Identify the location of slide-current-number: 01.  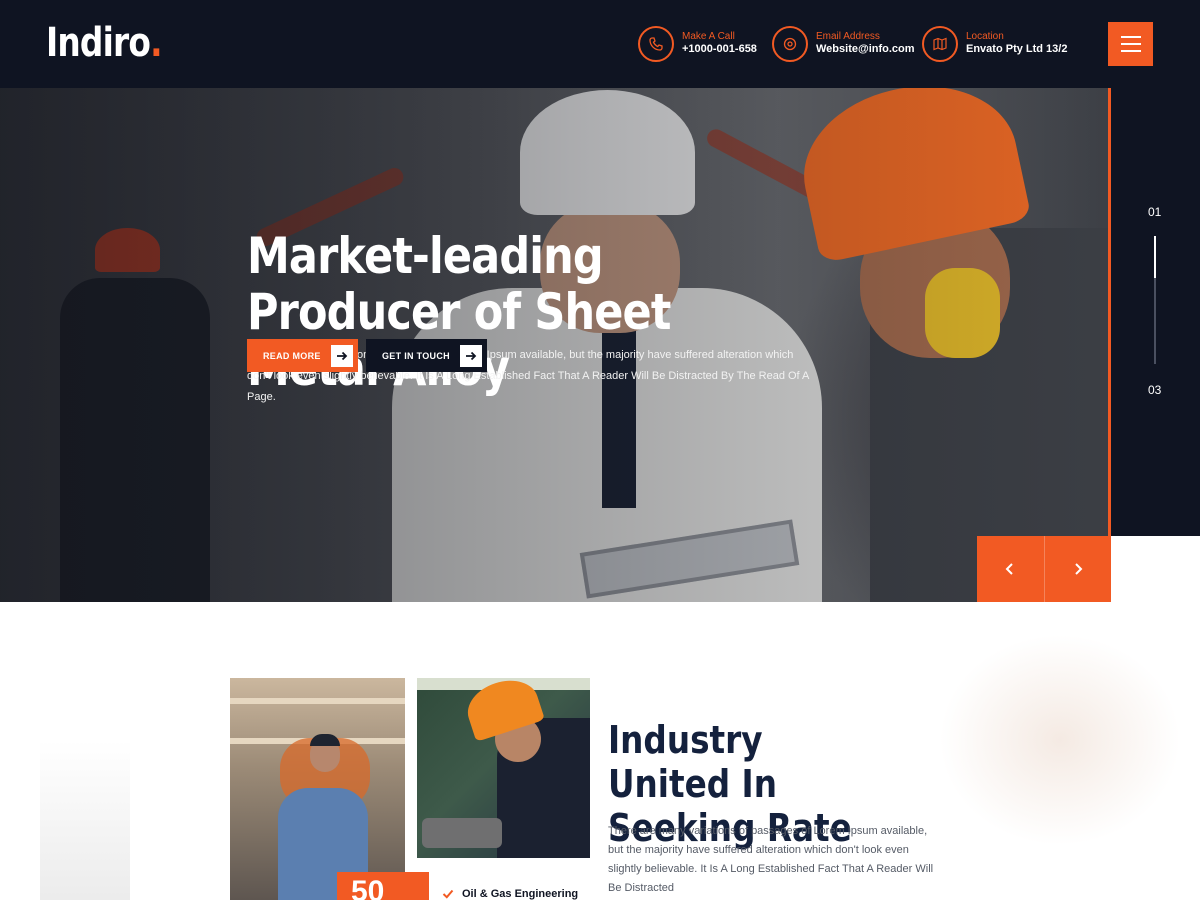
(1154, 212).